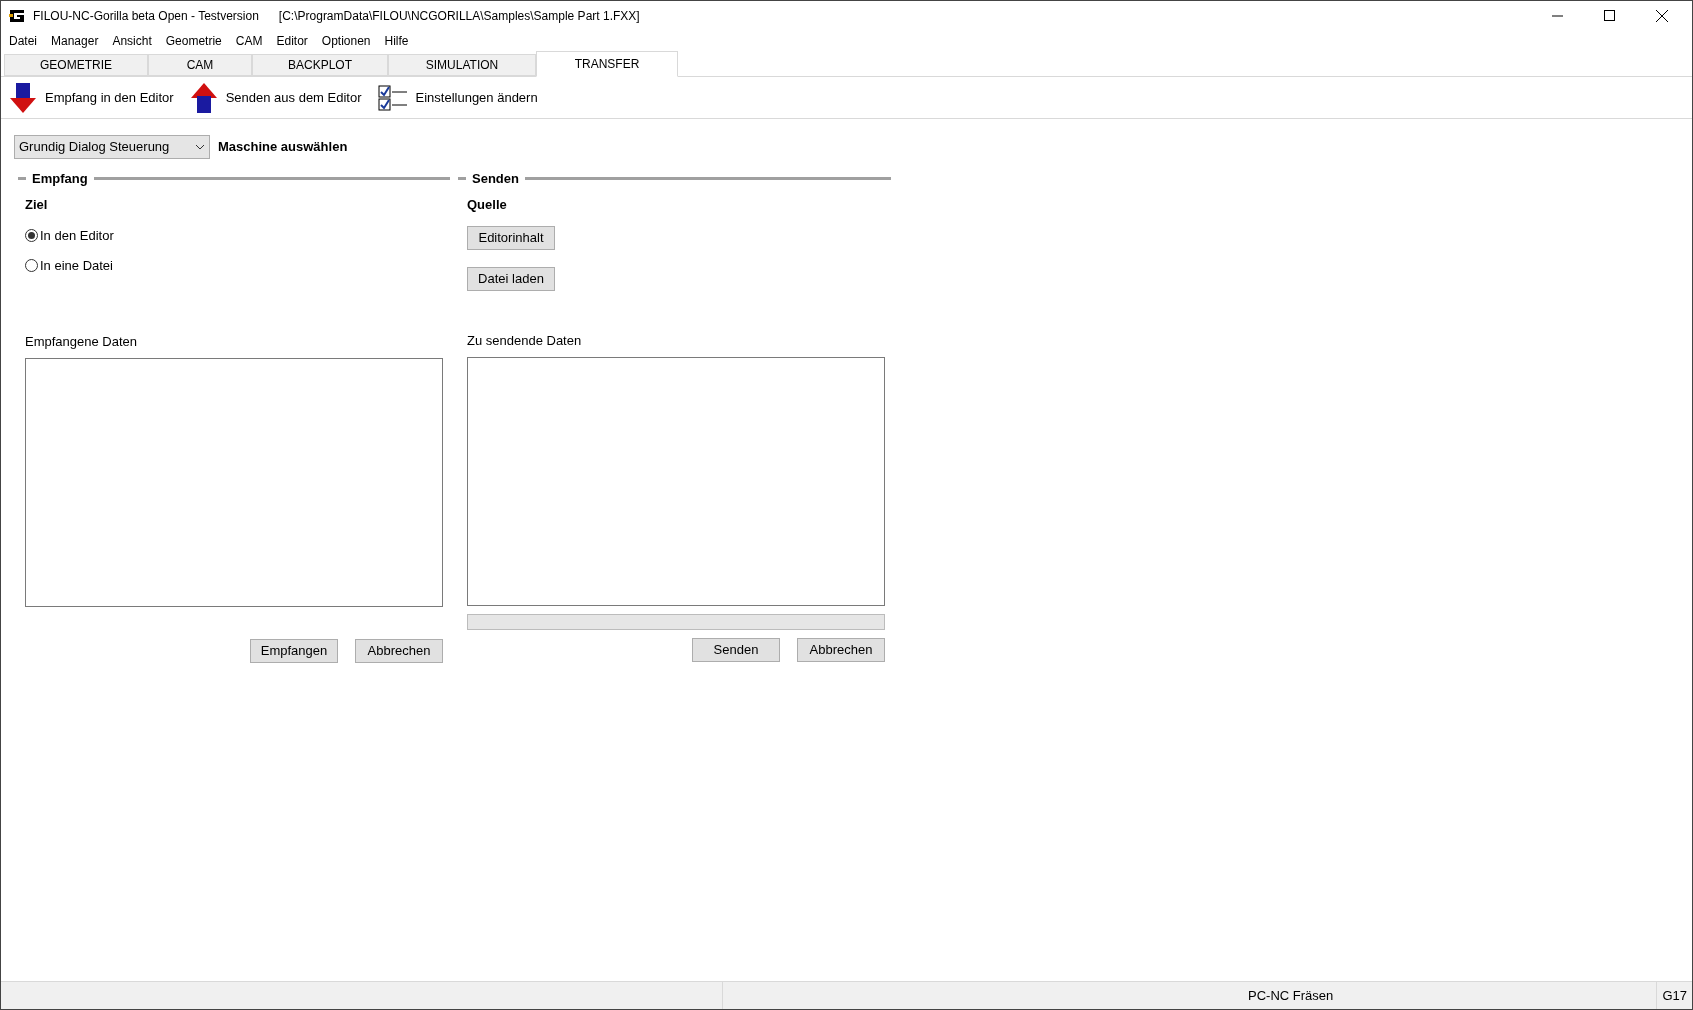  I want to click on toolbar-button: Senden aus dem Editor, so click(293, 97).